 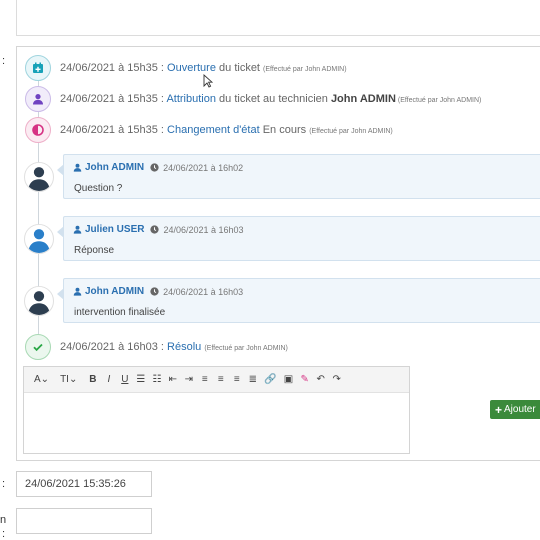 I want to click on message-header: John ADMIN 24/06/2021 à 16h03, so click(x=158, y=291).